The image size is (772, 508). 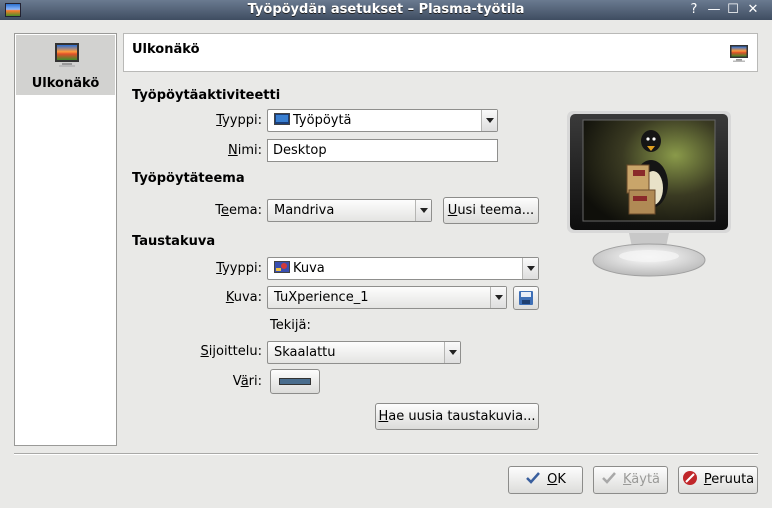 What do you see at coordinates (166, 49) in the screenshot?
I see `page-title: Ulkonäkö` at bounding box center [166, 49].